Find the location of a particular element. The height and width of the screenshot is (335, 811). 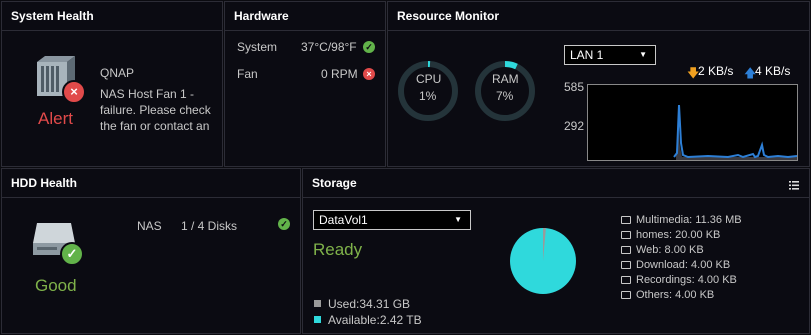

folder-usage-item: Download: 4.00 KB is located at coordinates (683, 265).